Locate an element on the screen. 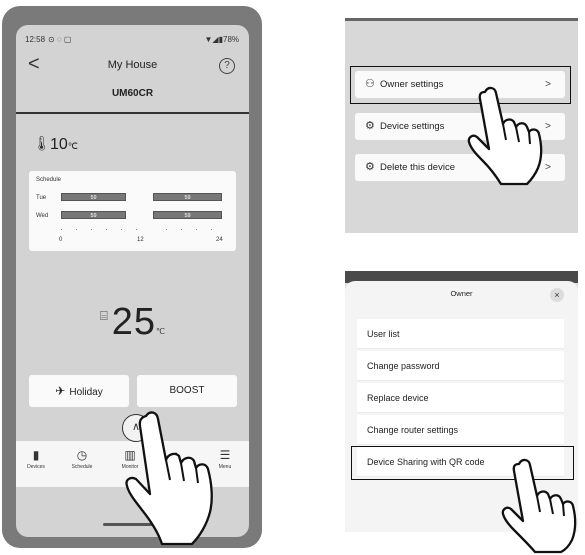 The height and width of the screenshot is (555, 585). page-title: My House is located at coordinates (132, 65).